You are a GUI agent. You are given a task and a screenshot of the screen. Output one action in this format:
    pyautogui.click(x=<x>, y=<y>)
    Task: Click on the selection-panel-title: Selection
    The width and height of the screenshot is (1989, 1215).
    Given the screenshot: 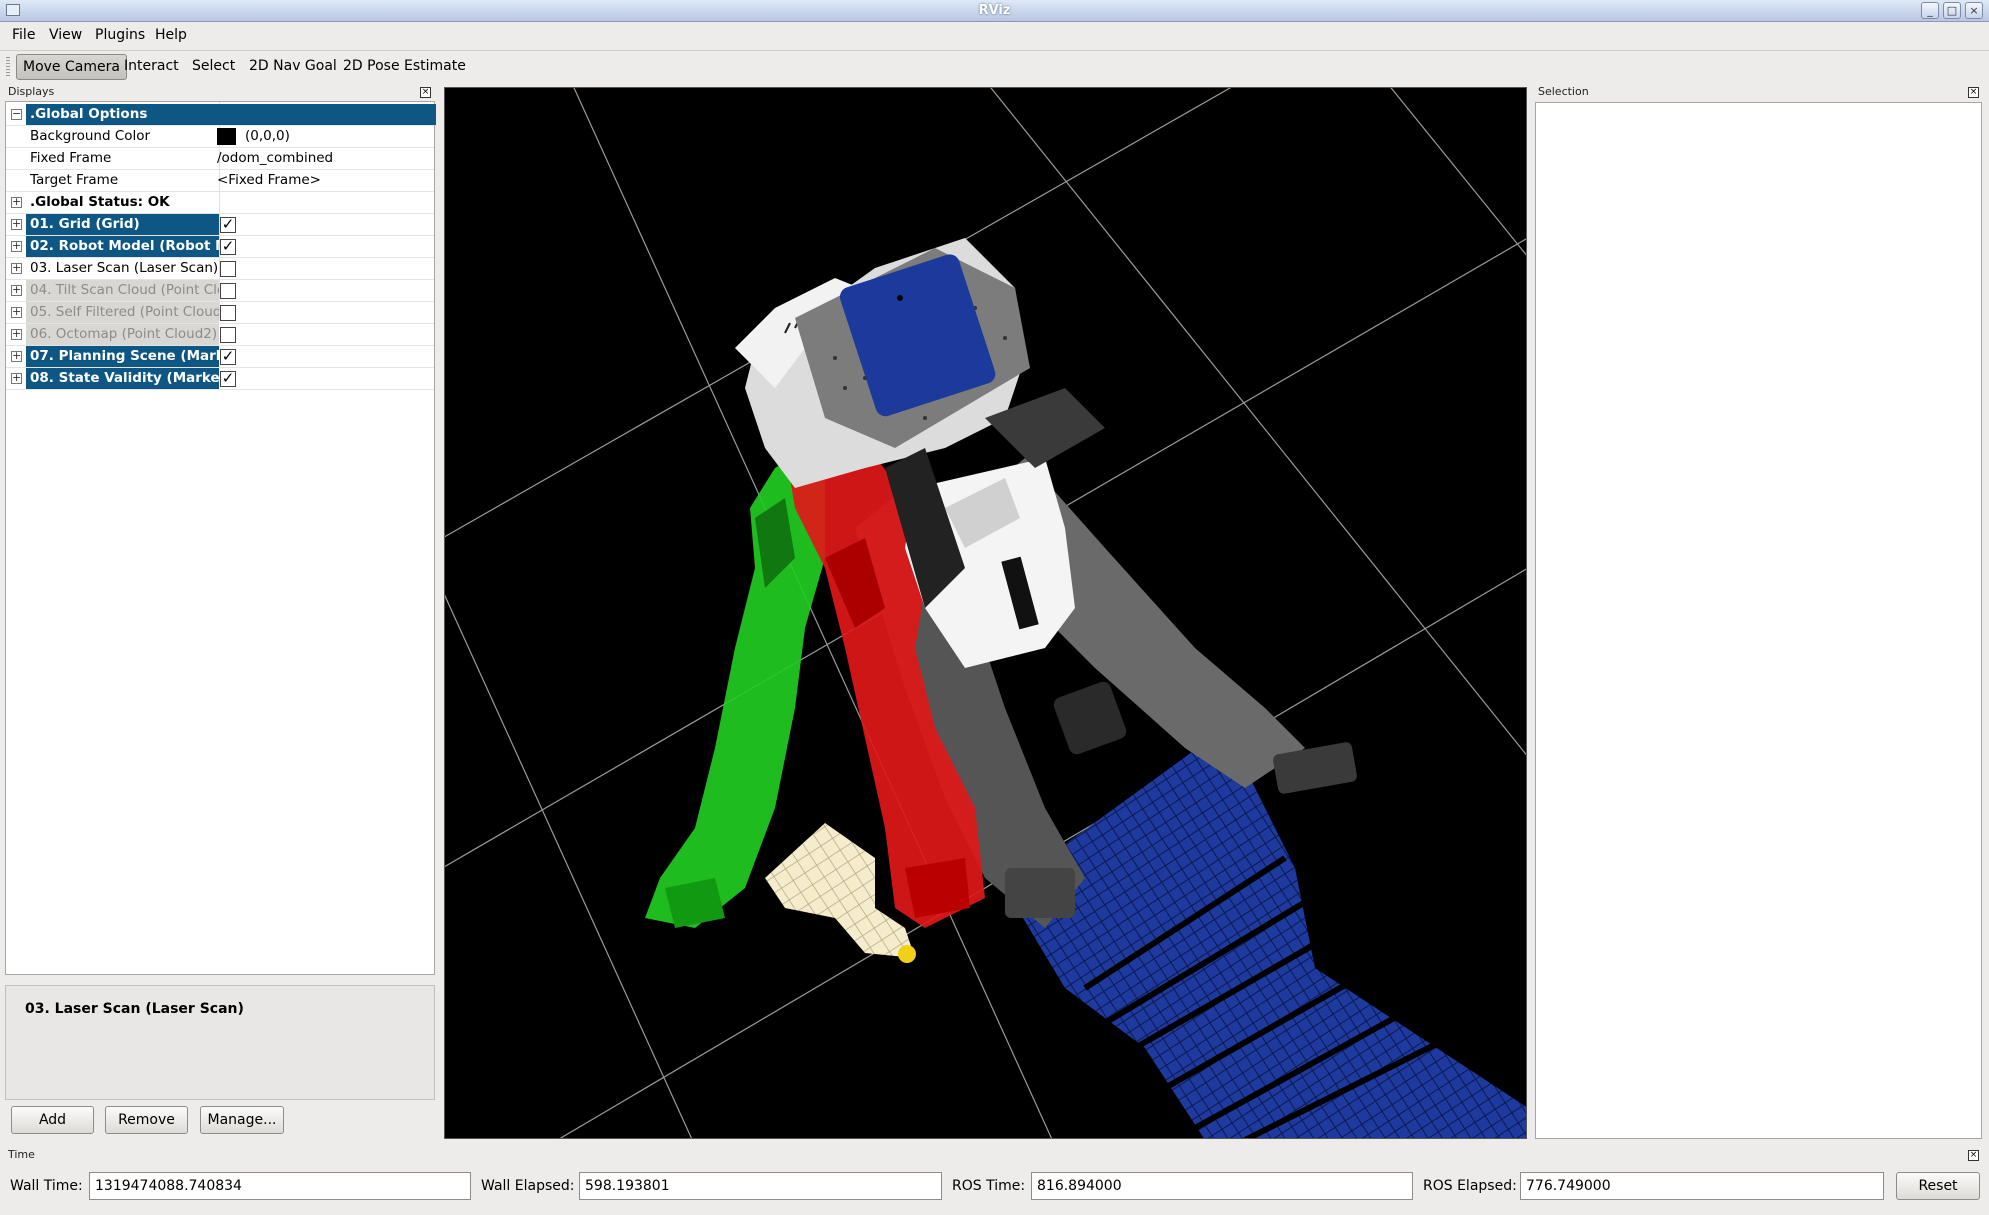 What is the action you would take?
    pyautogui.click(x=1563, y=91)
    